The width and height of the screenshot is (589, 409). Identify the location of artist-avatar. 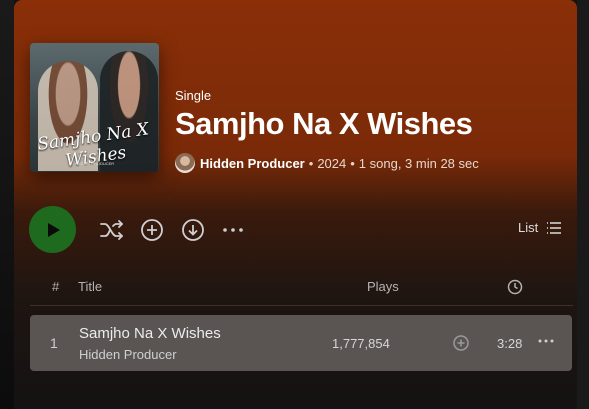
(185, 163).